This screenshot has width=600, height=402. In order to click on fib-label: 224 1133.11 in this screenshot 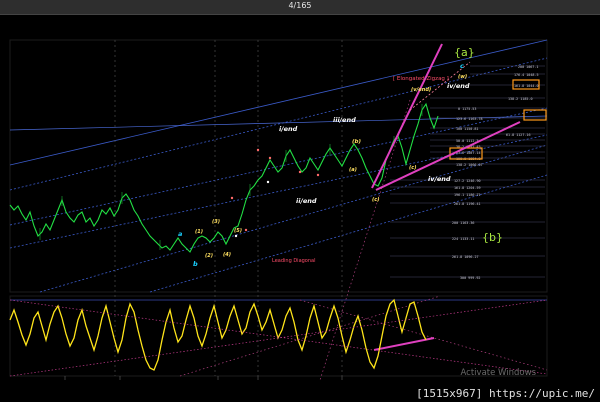, I will do `click(463, 239)`.